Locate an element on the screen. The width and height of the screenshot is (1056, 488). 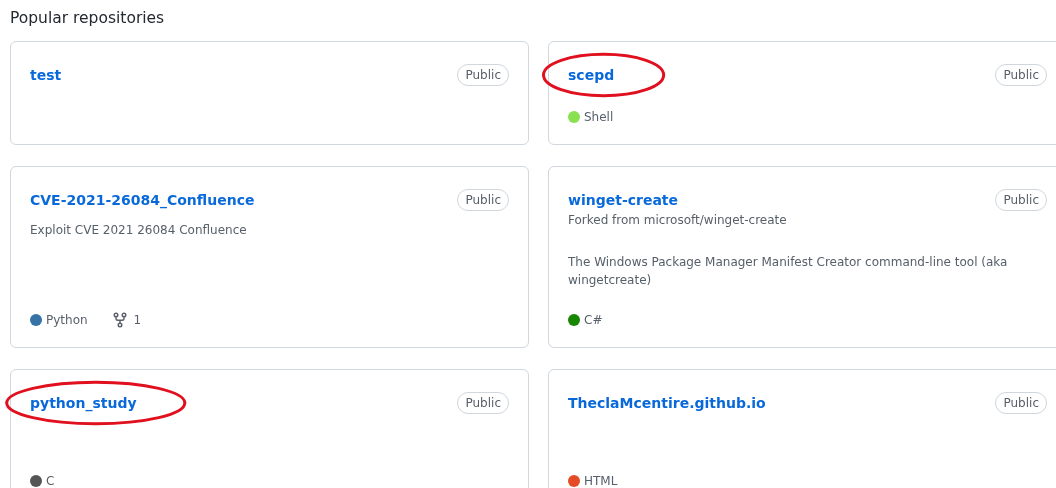
section-heading: Popular repositories is located at coordinates (88, 18).